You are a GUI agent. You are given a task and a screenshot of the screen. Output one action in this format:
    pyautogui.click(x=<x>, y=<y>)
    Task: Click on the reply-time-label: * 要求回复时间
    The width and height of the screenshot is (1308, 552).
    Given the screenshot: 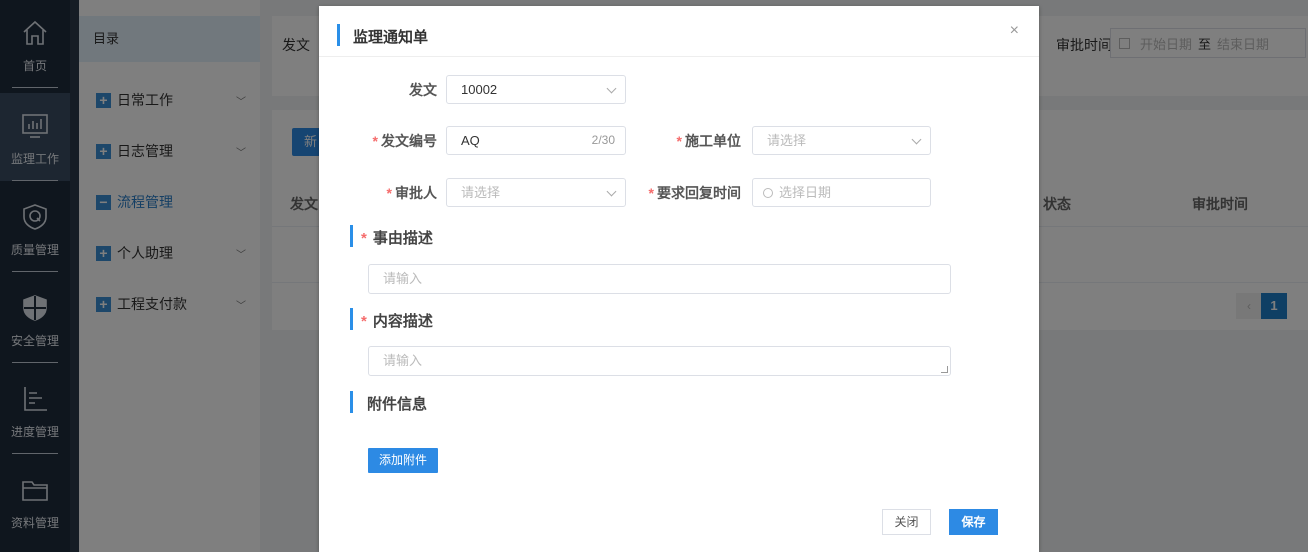 What is the action you would take?
    pyautogui.click(x=694, y=193)
    